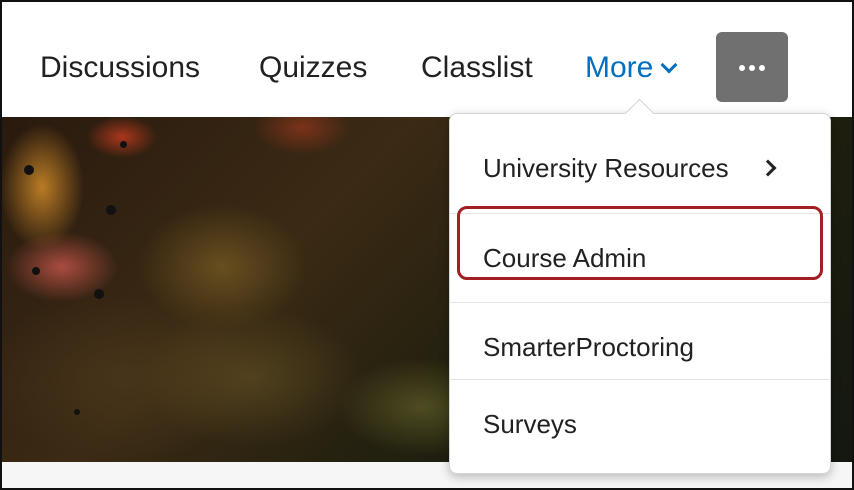 This screenshot has height=490, width=854. I want to click on menu-item-label: Surveys, so click(530, 424).